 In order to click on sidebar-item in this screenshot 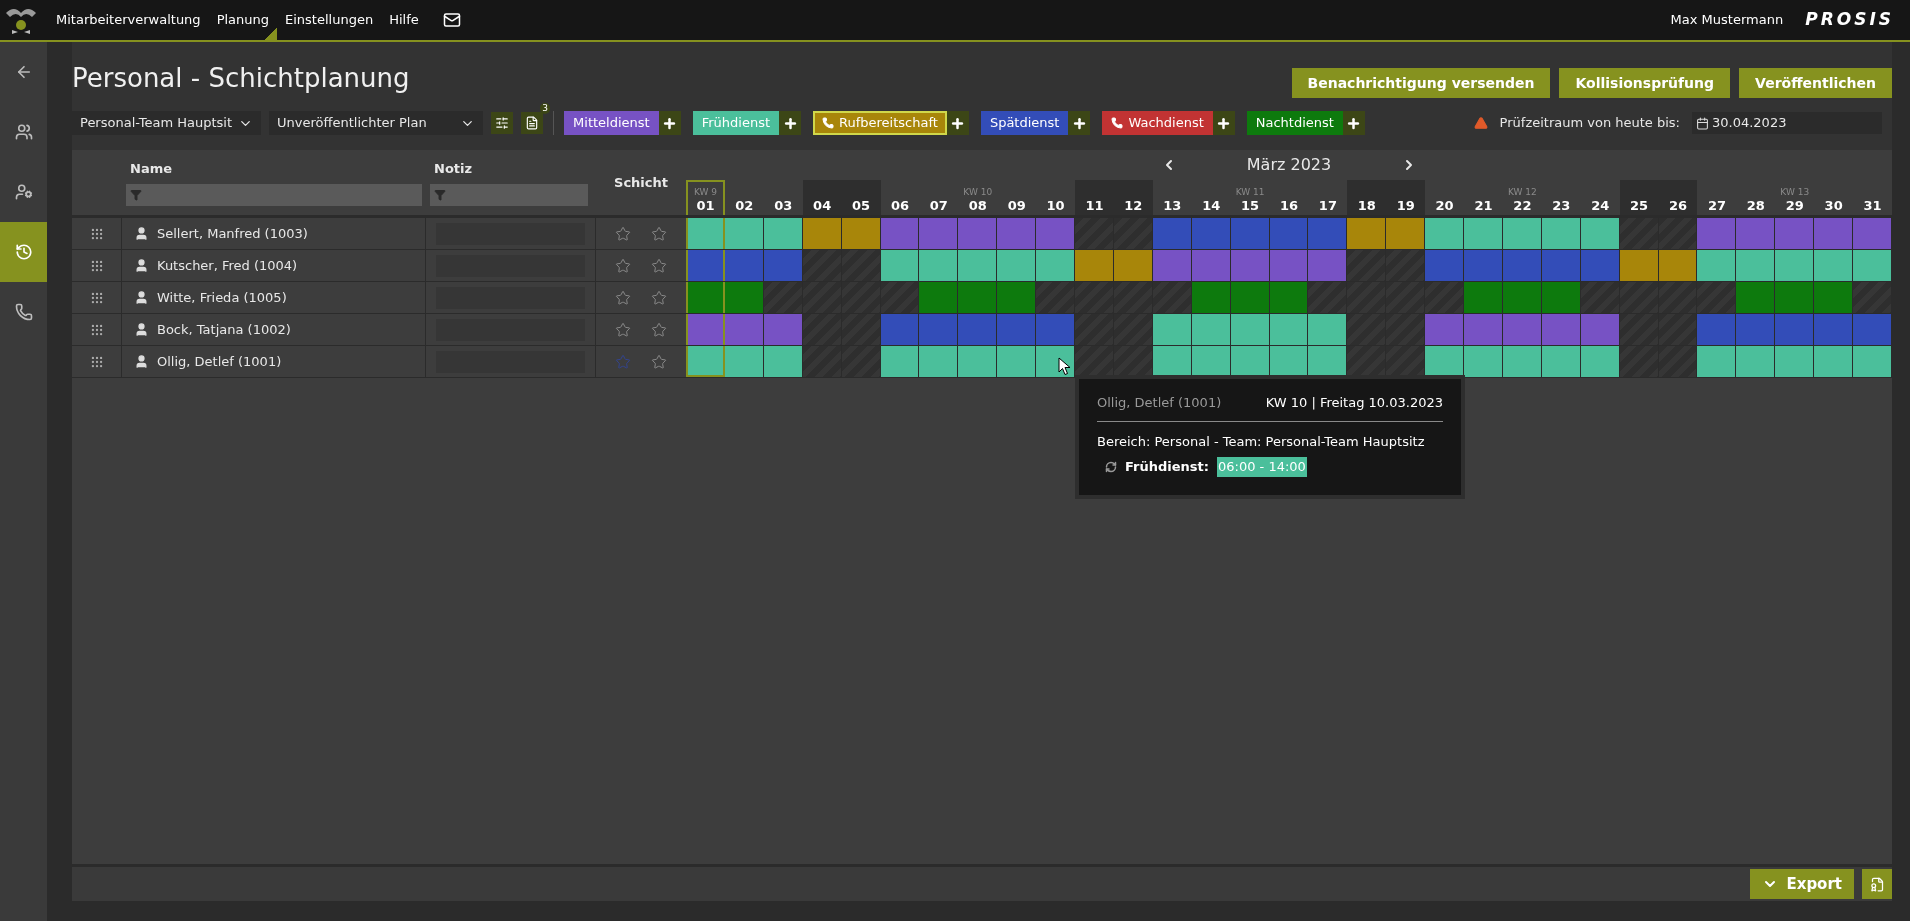, I will do `click(23, 252)`.